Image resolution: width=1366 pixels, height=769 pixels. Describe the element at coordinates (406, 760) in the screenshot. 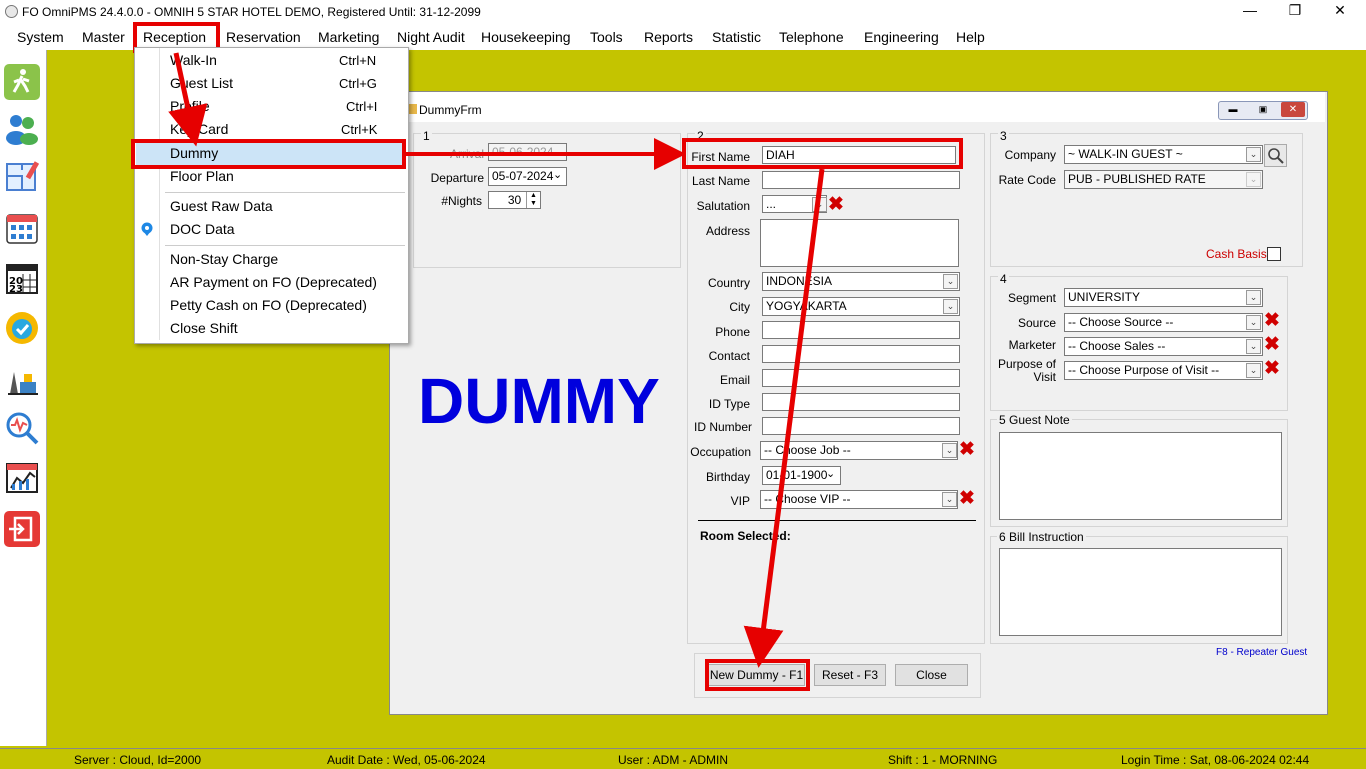

I see `status-audit-date: Audit Date : Wed, 05-06-2024` at that location.